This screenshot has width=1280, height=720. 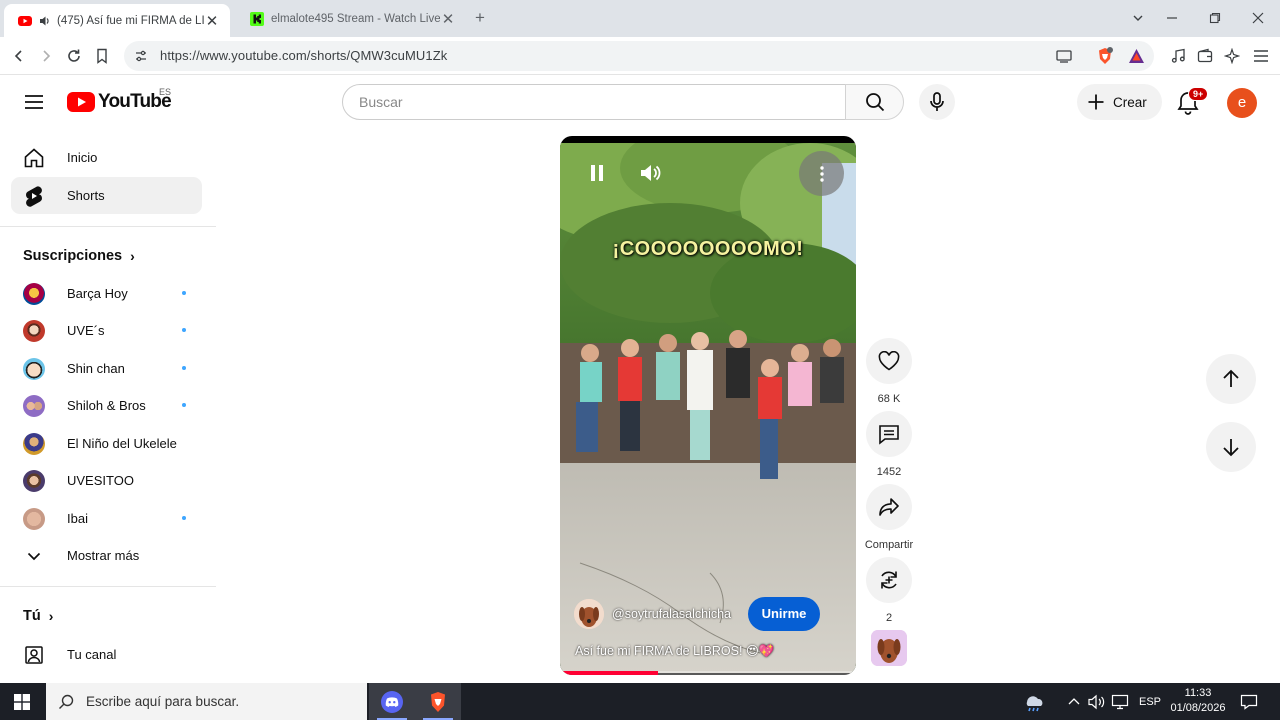 I want to click on back-icon, so click(x=19, y=56).